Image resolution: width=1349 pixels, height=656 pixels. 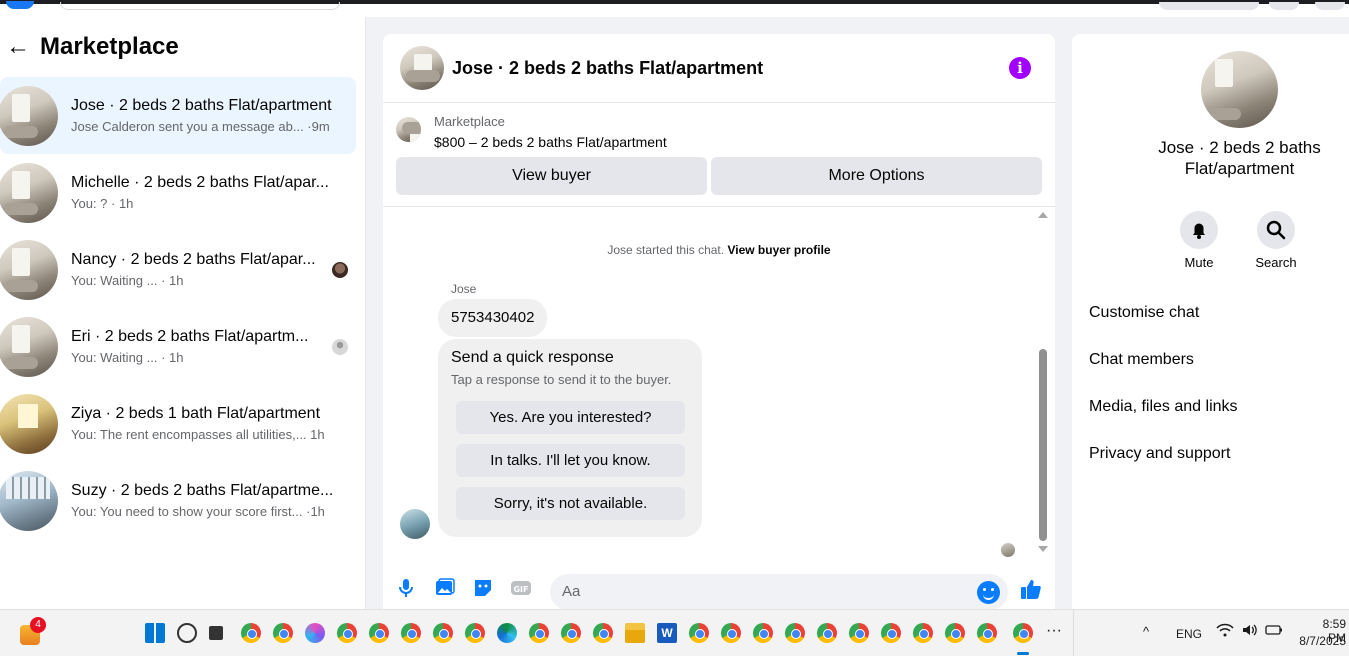 What do you see at coordinates (550, 142) in the screenshot?
I see `listing-price: $800 – 2 beds 2 baths Flat/apartment` at bounding box center [550, 142].